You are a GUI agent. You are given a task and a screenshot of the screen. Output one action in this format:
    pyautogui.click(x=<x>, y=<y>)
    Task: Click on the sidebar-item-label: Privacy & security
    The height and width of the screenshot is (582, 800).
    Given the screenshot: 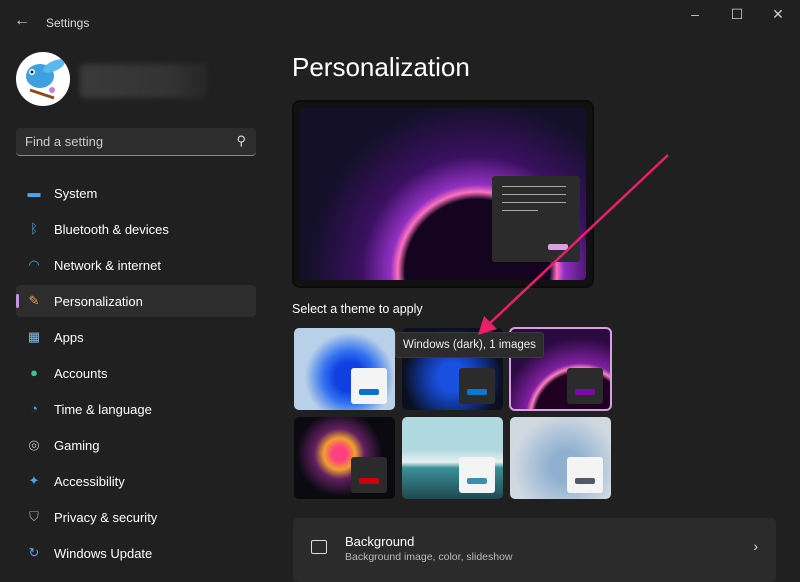 What is the action you would take?
    pyautogui.click(x=106, y=517)
    